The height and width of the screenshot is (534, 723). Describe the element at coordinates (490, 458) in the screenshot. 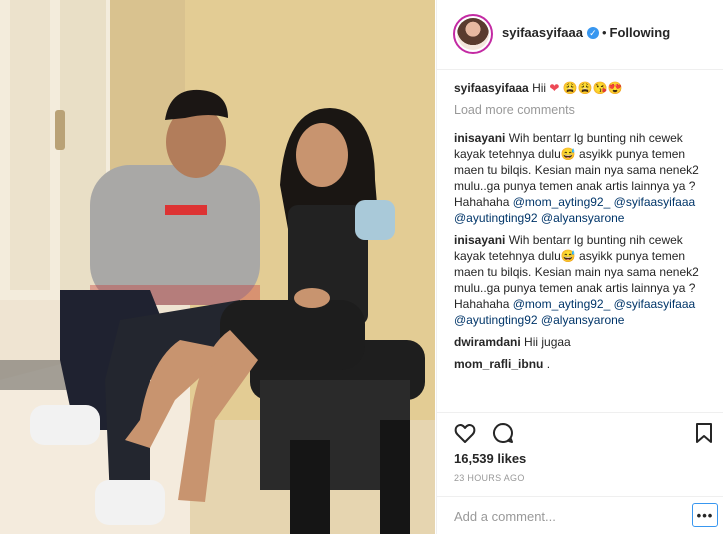

I see `likes-count: 16,539 likes` at that location.